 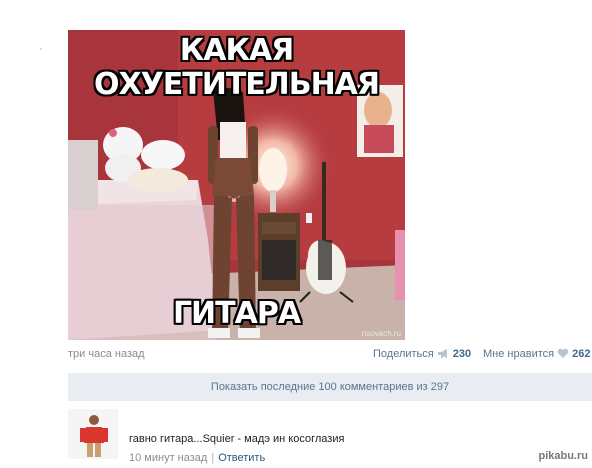 I want to click on heart-icon, so click(x=563, y=353).